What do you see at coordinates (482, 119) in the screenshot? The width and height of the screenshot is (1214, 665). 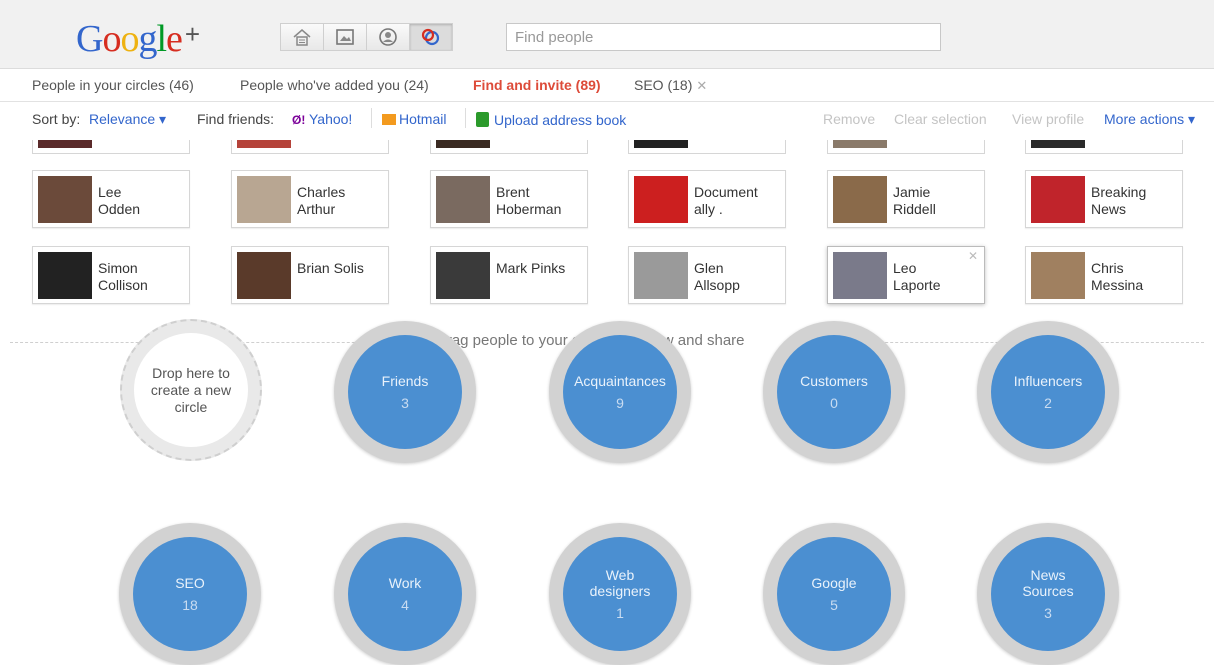 I see `address-book-icon` at bounding box center [482, 119].